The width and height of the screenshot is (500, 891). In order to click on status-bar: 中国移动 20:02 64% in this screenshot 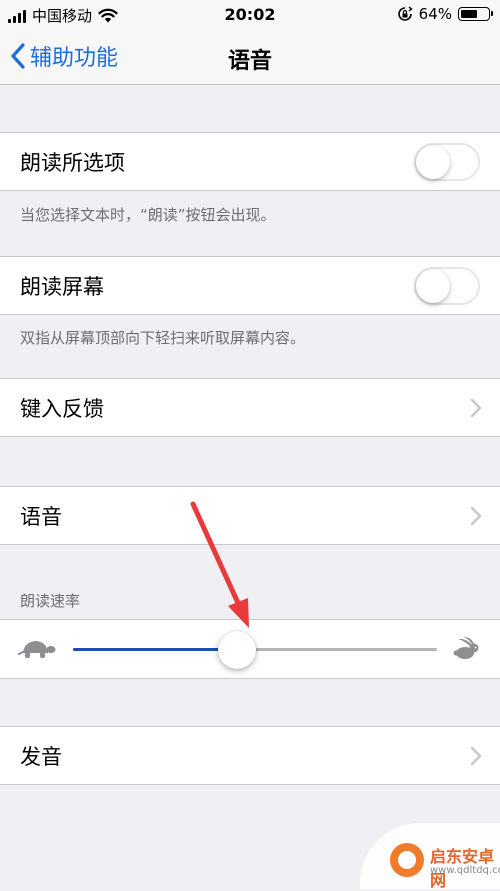, I will do `click(250, 15)`.